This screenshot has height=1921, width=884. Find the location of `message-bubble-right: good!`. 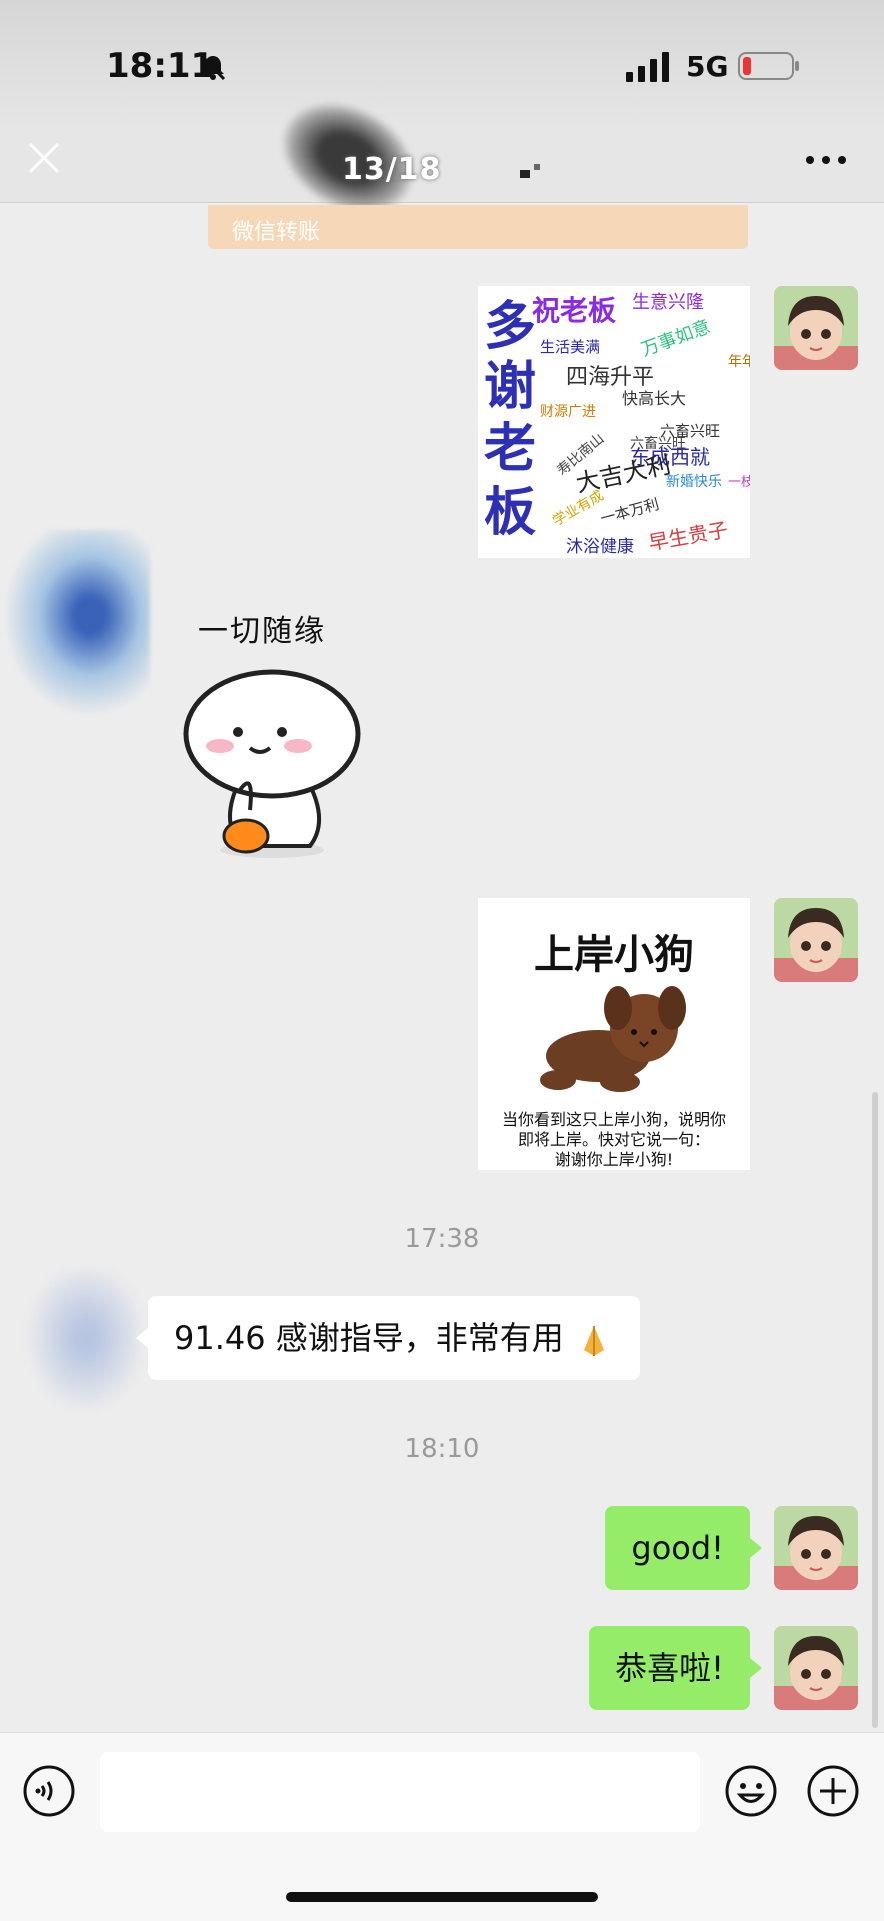

message-bubble-right: good! is located at coordinates (683, 1548).